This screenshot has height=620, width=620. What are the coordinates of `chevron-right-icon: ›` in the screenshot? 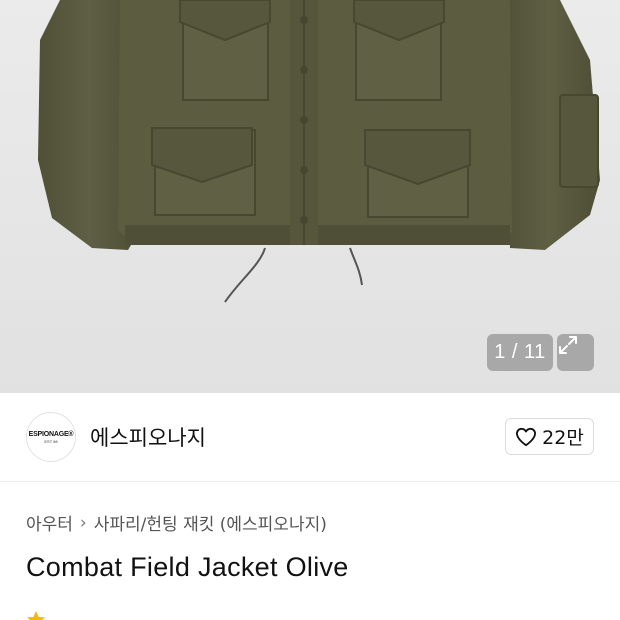 It's located at (83, 522).